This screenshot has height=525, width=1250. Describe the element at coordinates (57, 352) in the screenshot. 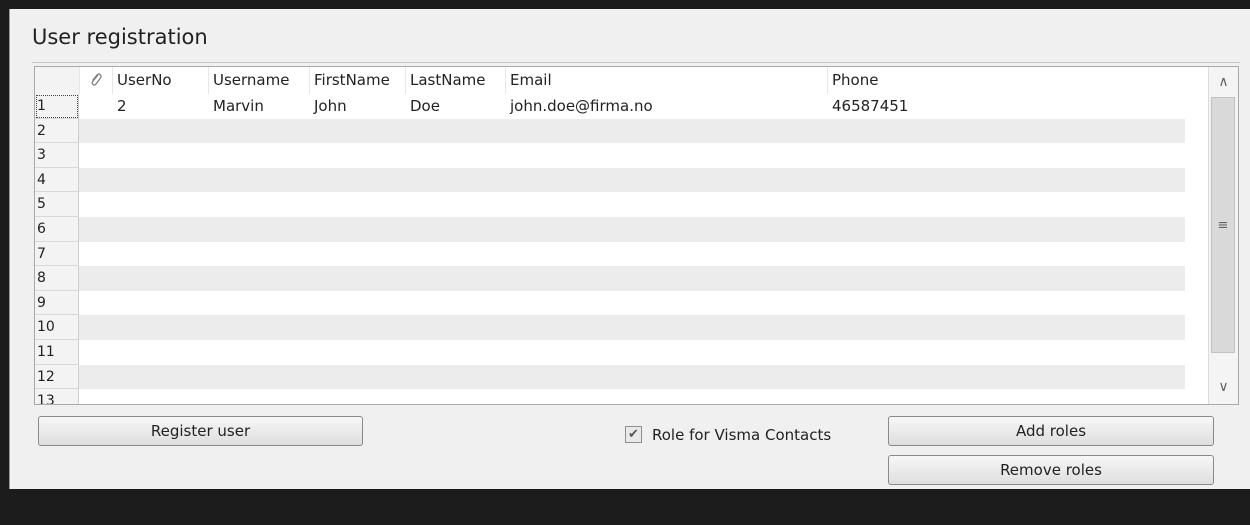

I see `row-number: 11` at that location.